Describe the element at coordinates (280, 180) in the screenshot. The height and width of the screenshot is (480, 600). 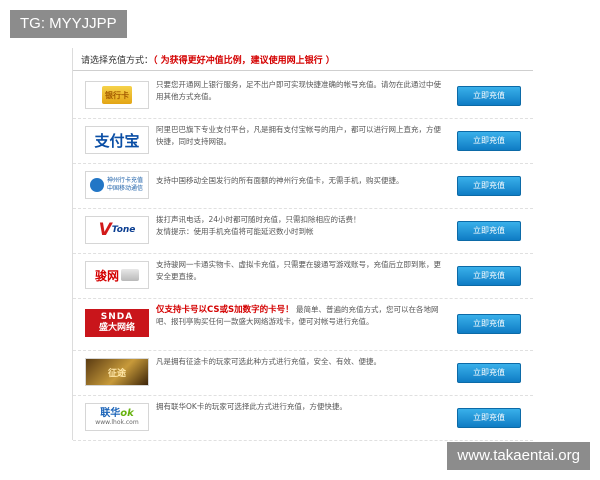
I see `method-description: 支持中国移动全国发行的所有面额的神州行充值卡，无需手机，购买便捷。` at that location.